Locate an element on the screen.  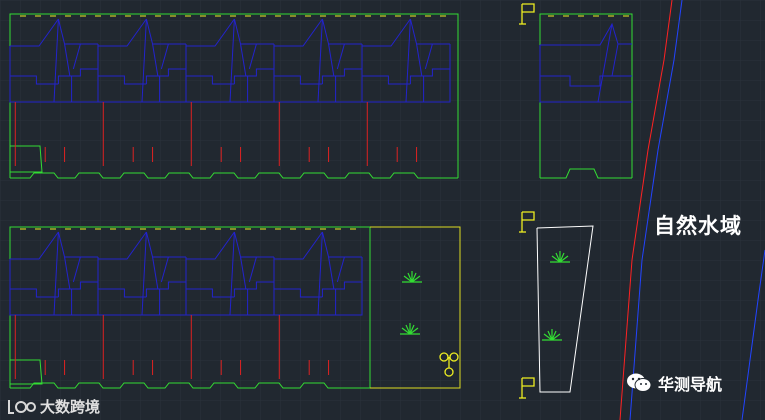
brand-logo-icon is located at coordinates (22, 406).